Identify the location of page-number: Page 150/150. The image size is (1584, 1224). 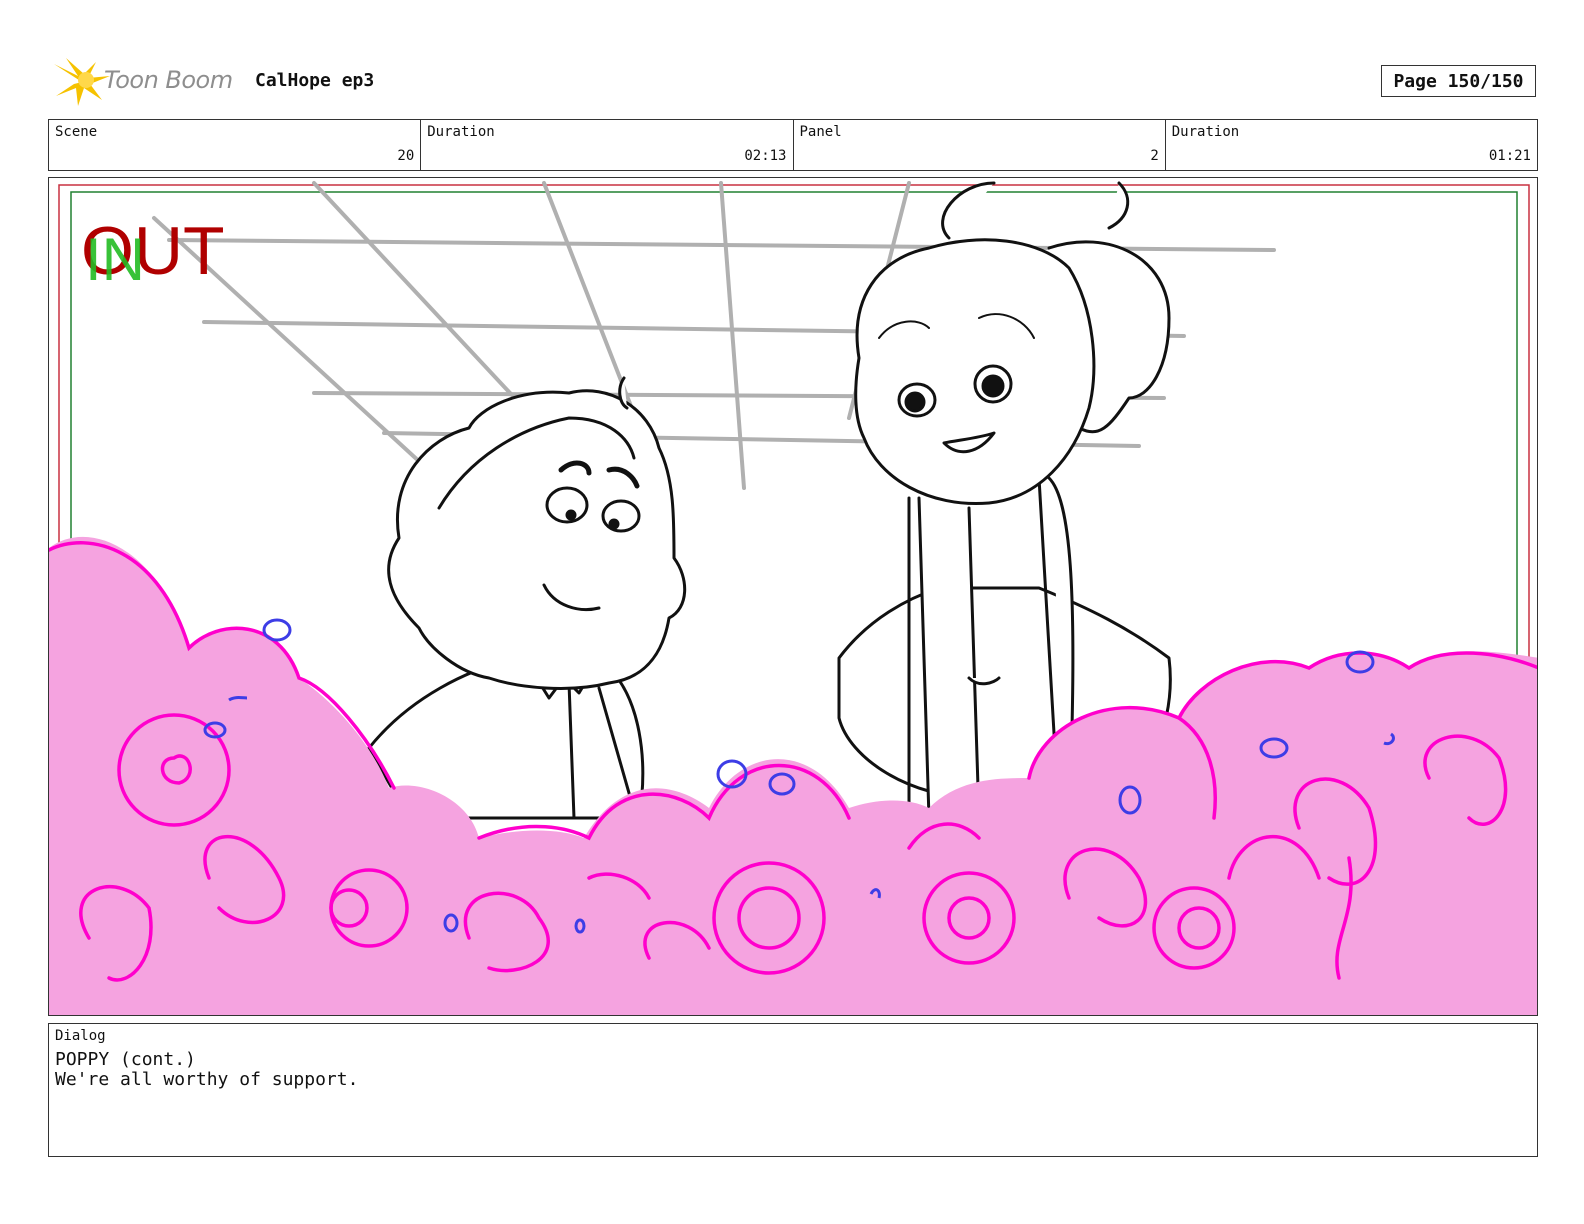
(1458, 81).